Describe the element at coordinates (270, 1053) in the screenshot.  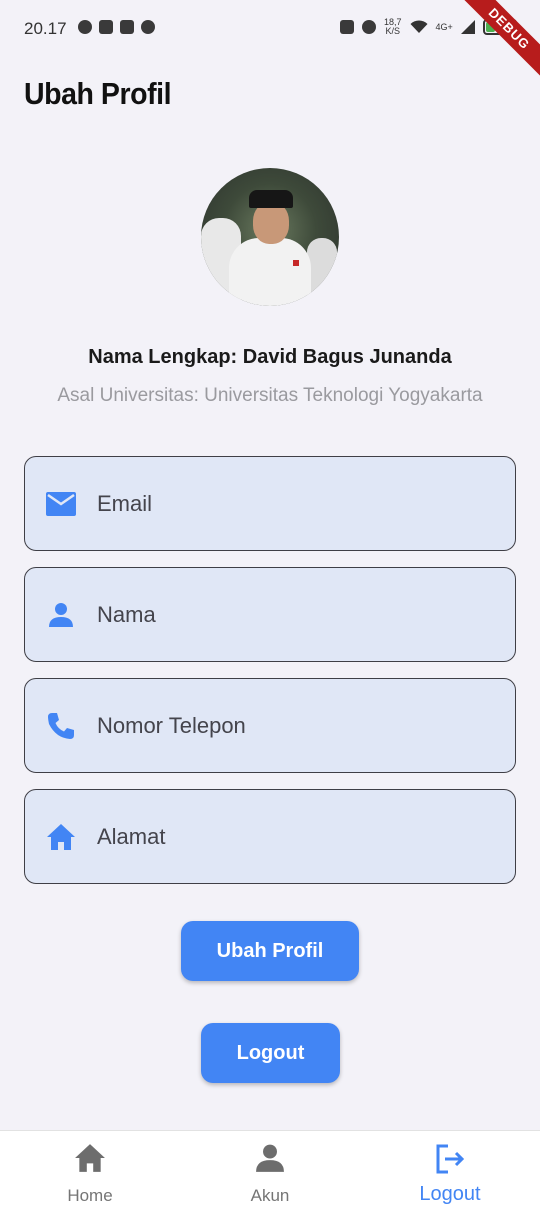
I see `logout-button: Logout` at that location.